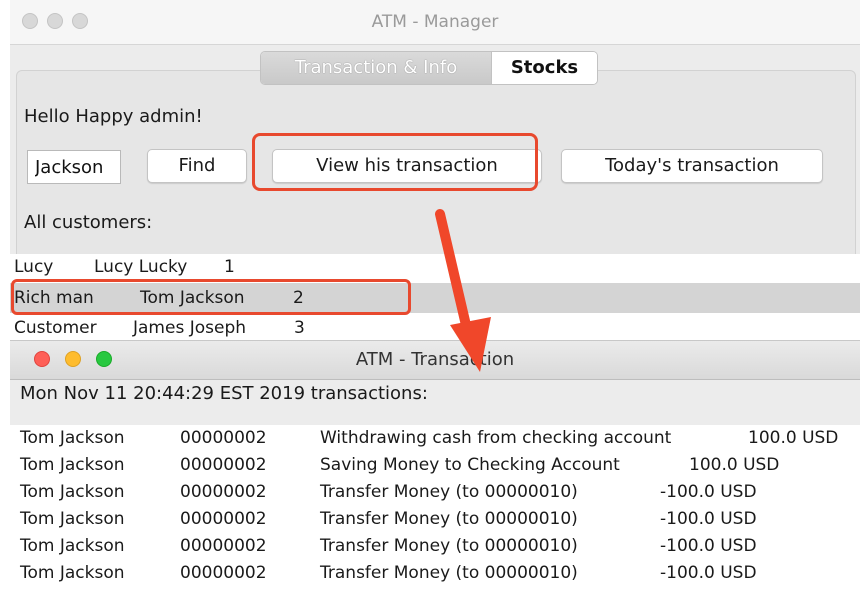  What do you see at coordinates (141, 267) in the screenshot?
I see `customer-name: Lucy Lucky` at bounding box center [141, 267].